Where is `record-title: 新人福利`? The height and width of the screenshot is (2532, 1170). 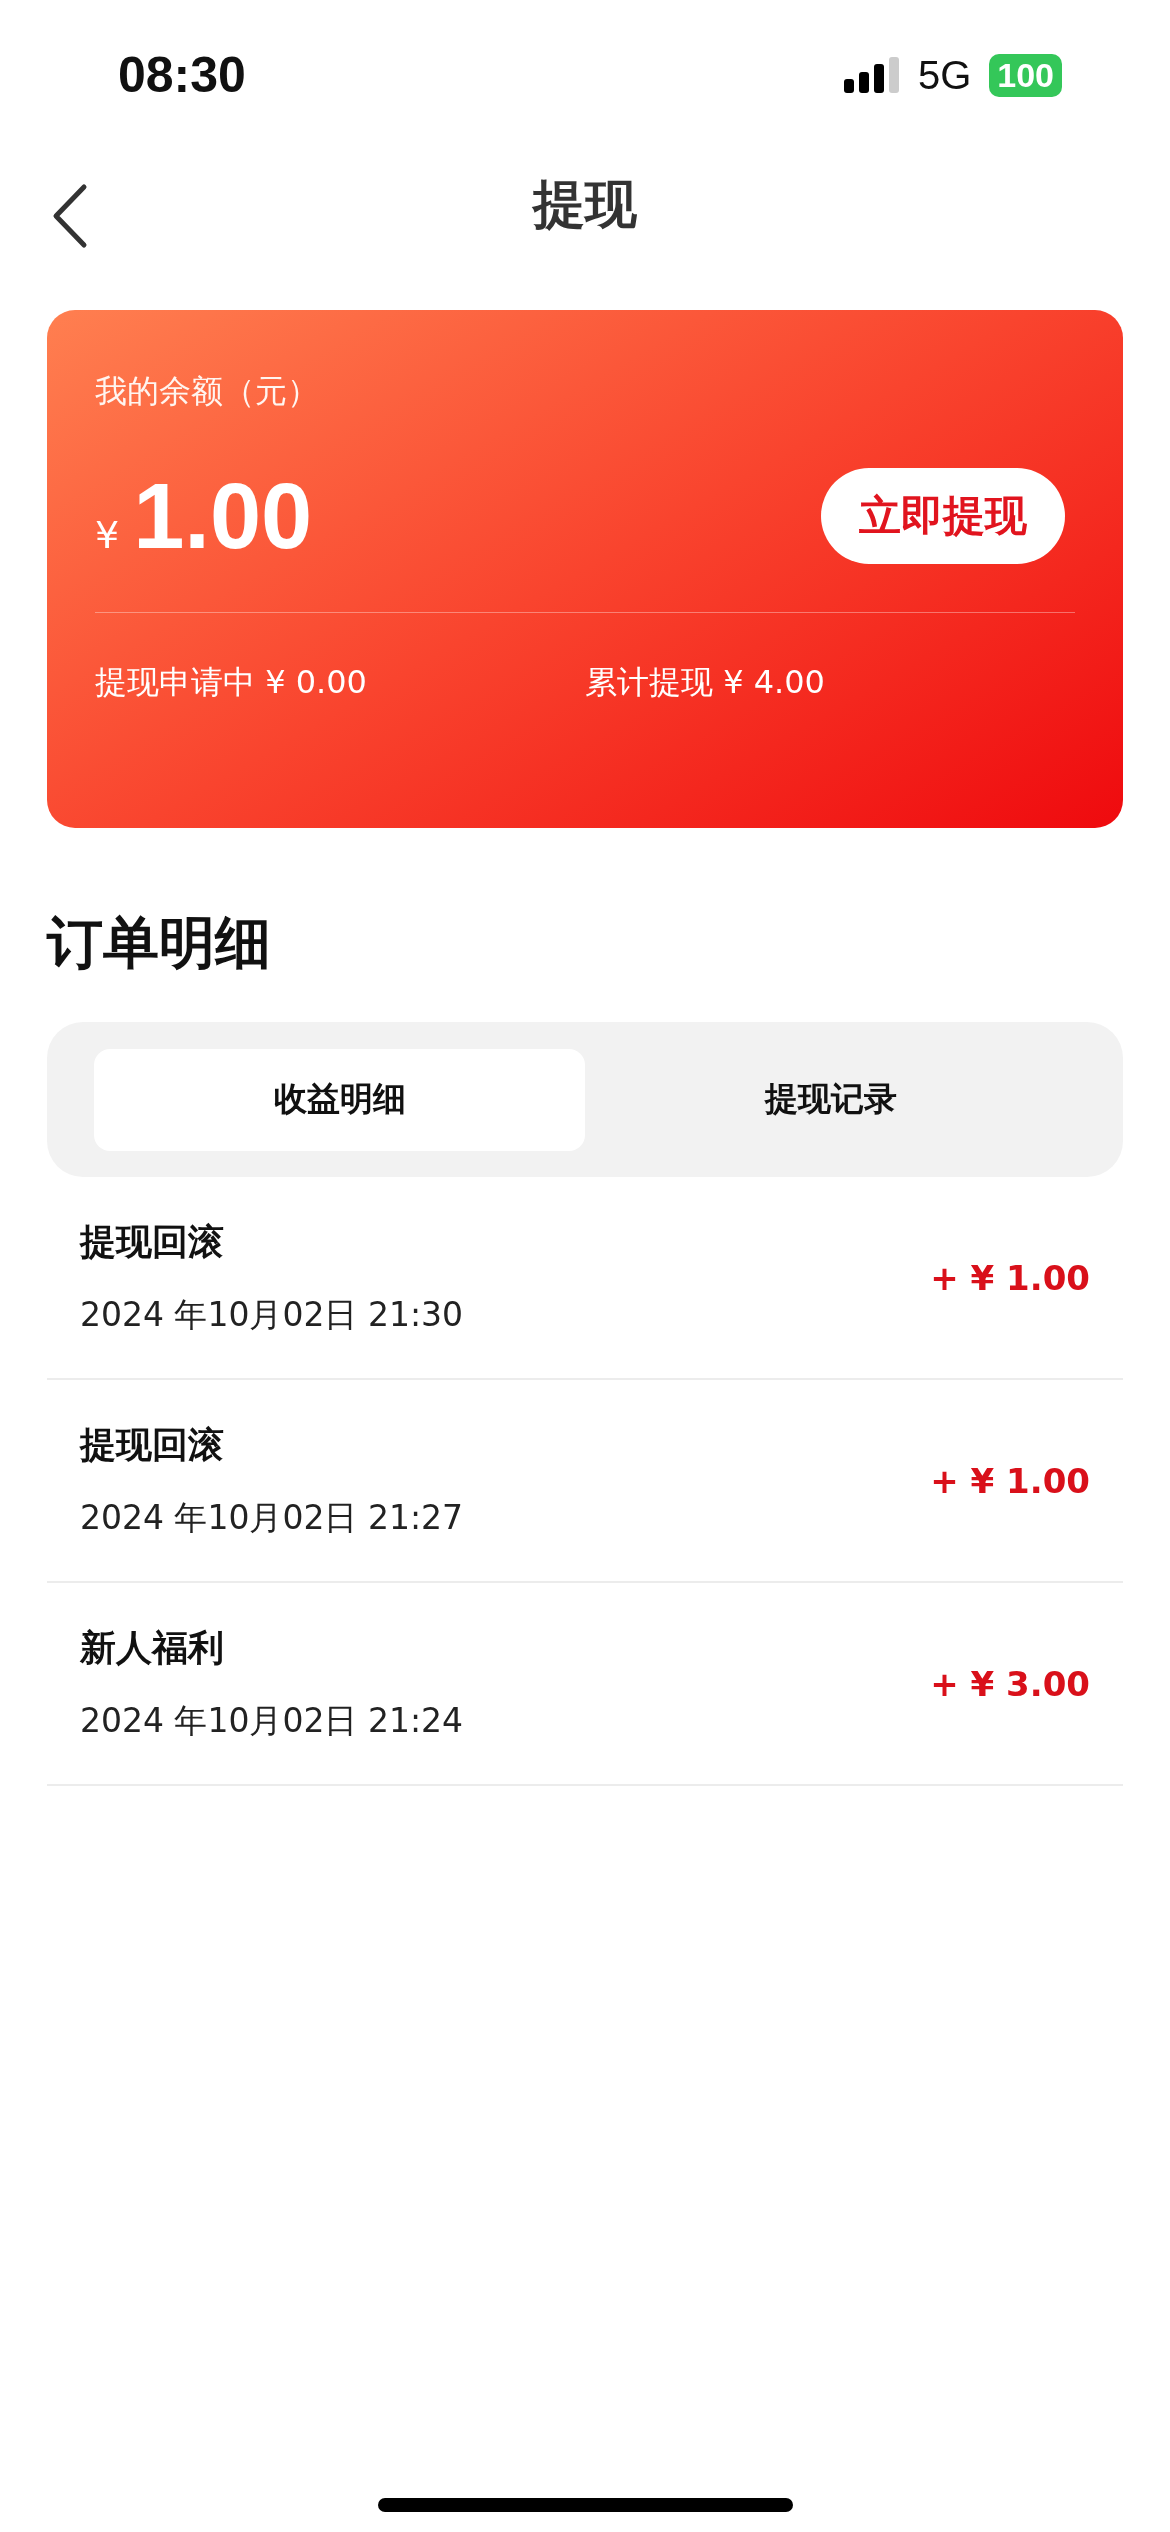 record-title: 新人福利 is located at coordinates (152, 1647).